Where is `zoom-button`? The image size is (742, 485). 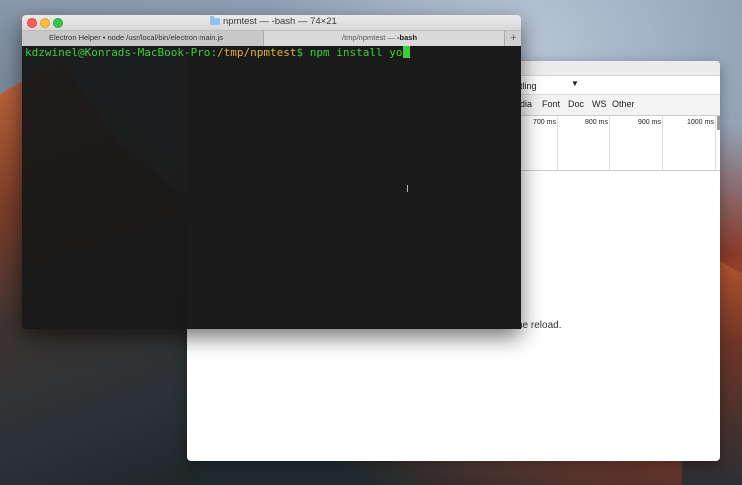 zoom-button is located at coordinates (58, 23).